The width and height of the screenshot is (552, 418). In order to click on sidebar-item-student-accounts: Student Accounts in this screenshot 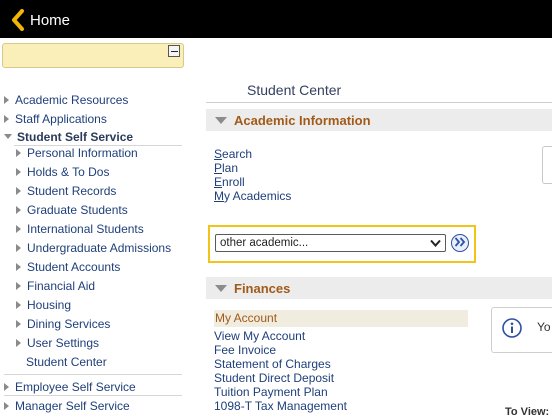, I will do `click(68, 266)`.